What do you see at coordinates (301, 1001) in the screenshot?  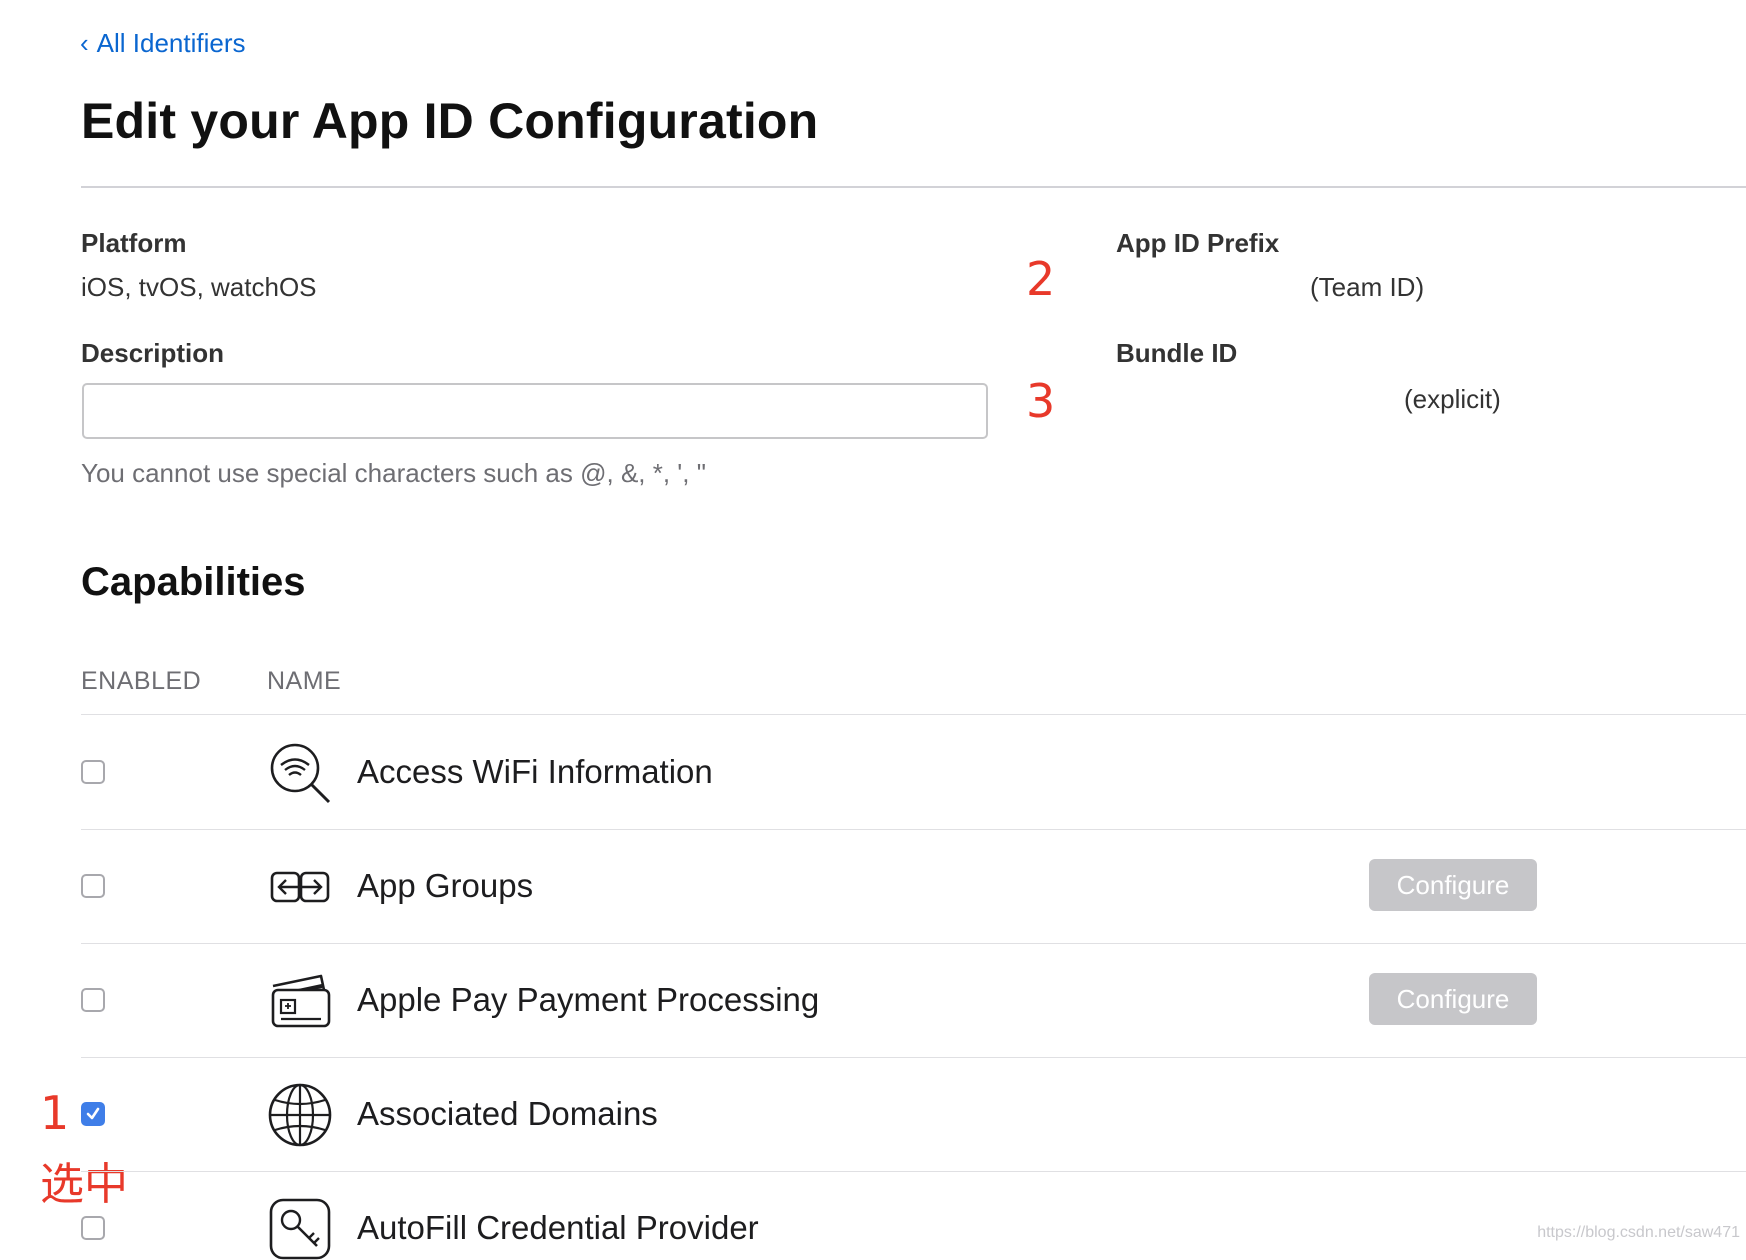 I see `payment-card-icon` at bounding box center [301, 1001].